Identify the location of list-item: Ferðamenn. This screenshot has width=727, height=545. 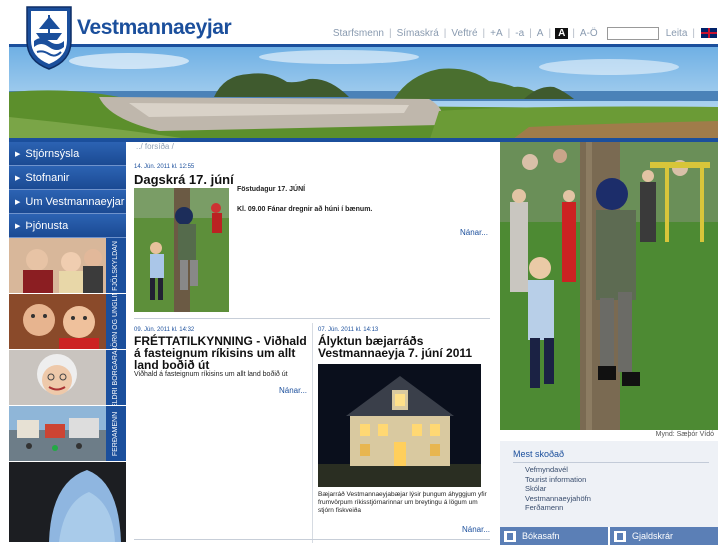
(558, 508).